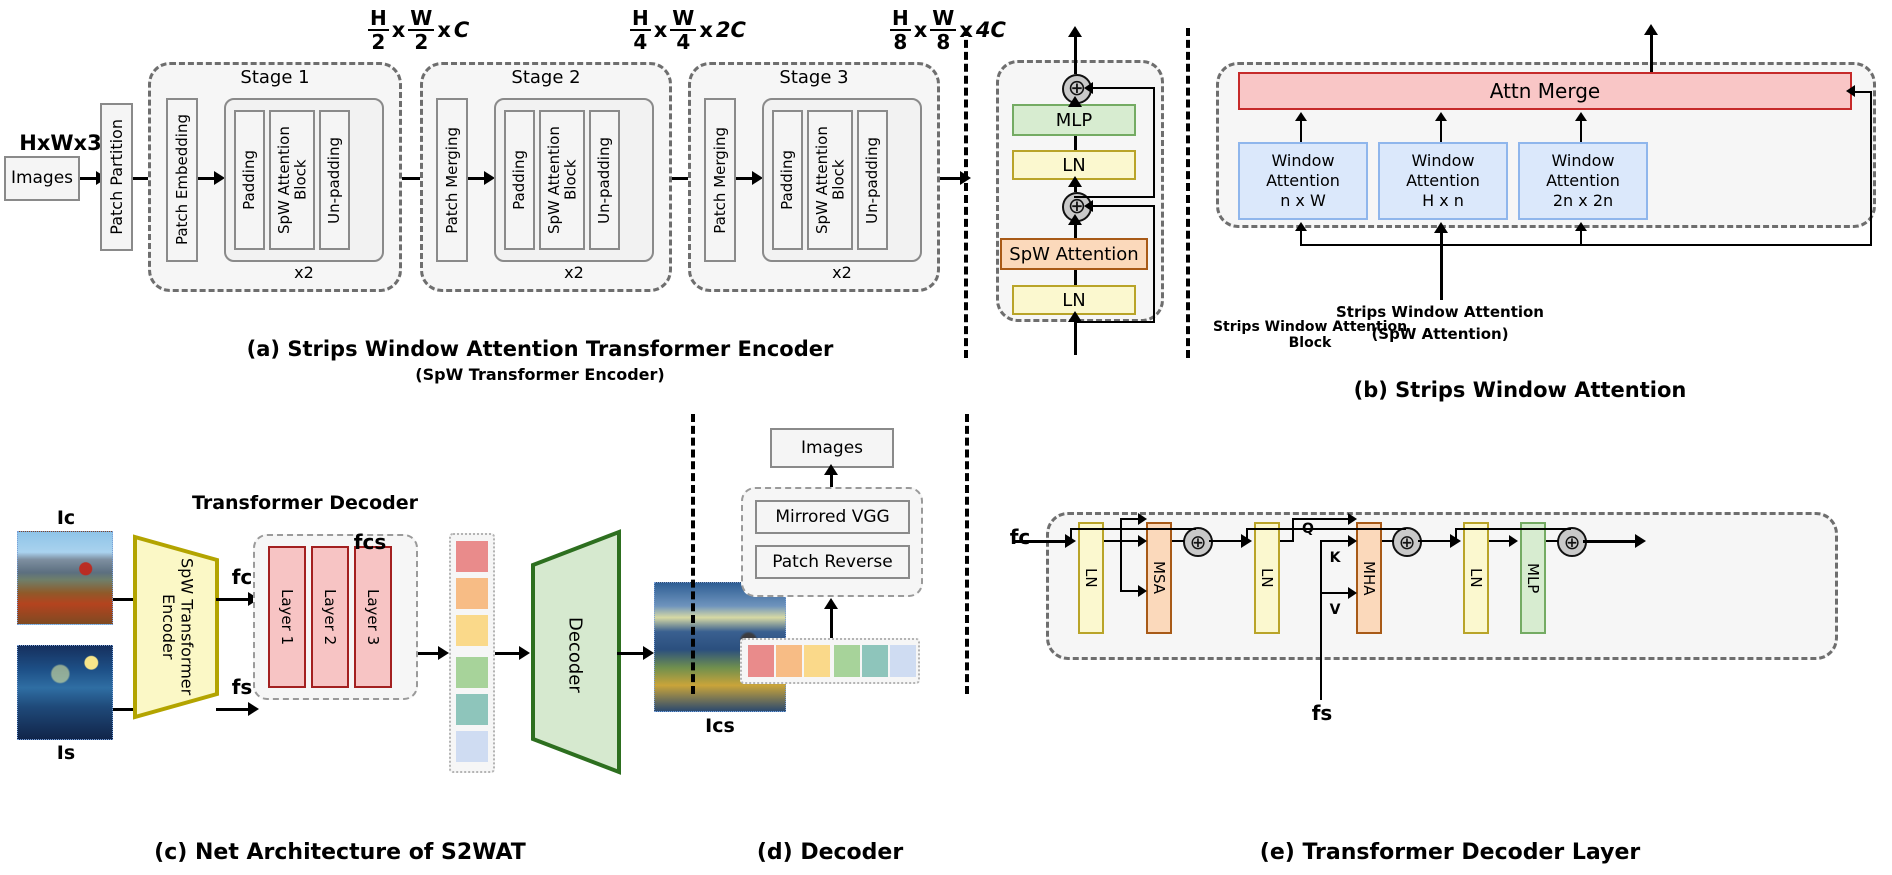 The width and height of the screenshot is (1892, 875). I want to click on patch-reverse-box: Patch Reverse, so click(832, 562).